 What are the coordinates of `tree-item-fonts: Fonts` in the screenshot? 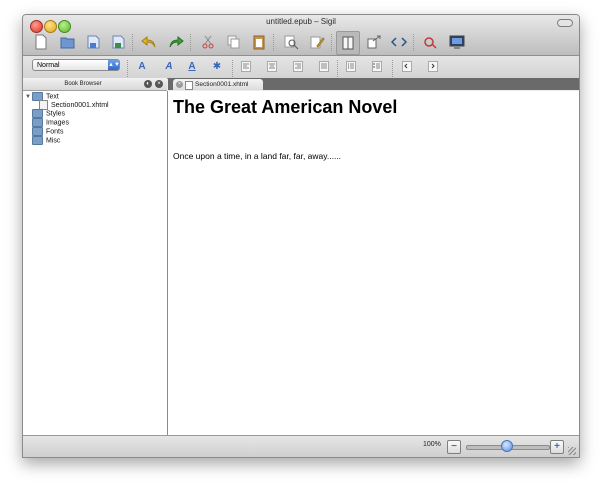 It's located at (48, 131).